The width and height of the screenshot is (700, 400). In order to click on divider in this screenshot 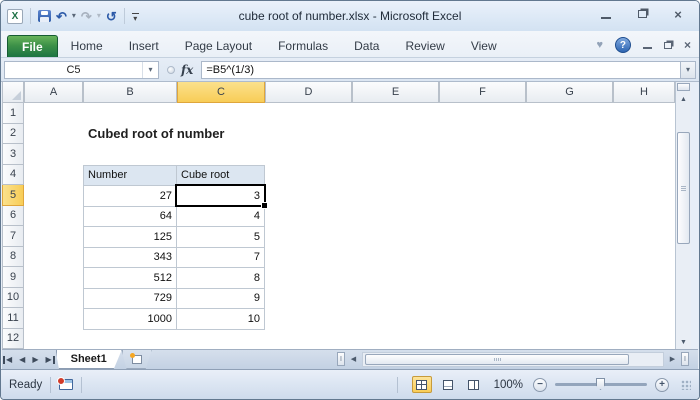, I will do `click(124, 16)`.